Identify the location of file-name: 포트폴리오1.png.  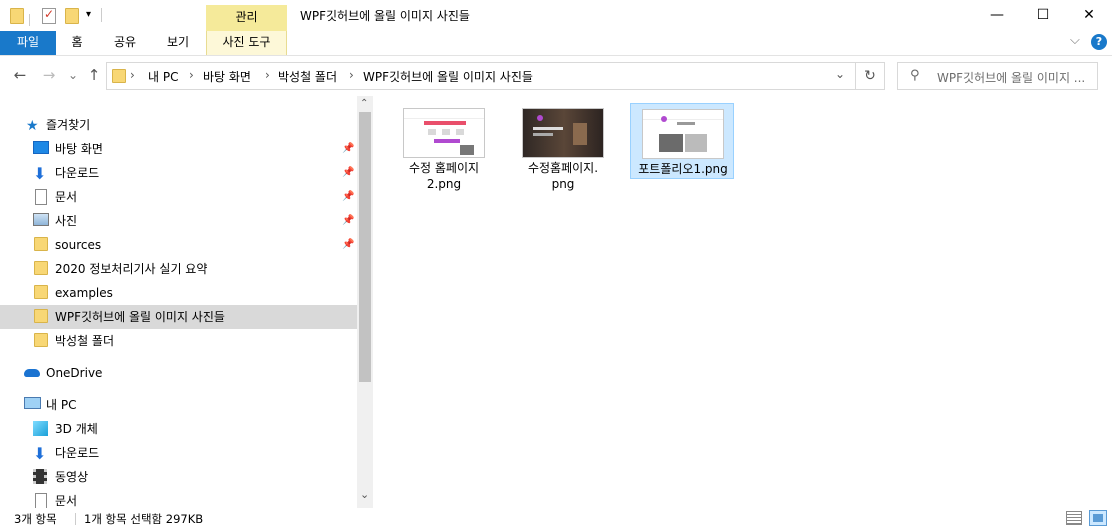
(683, 169).